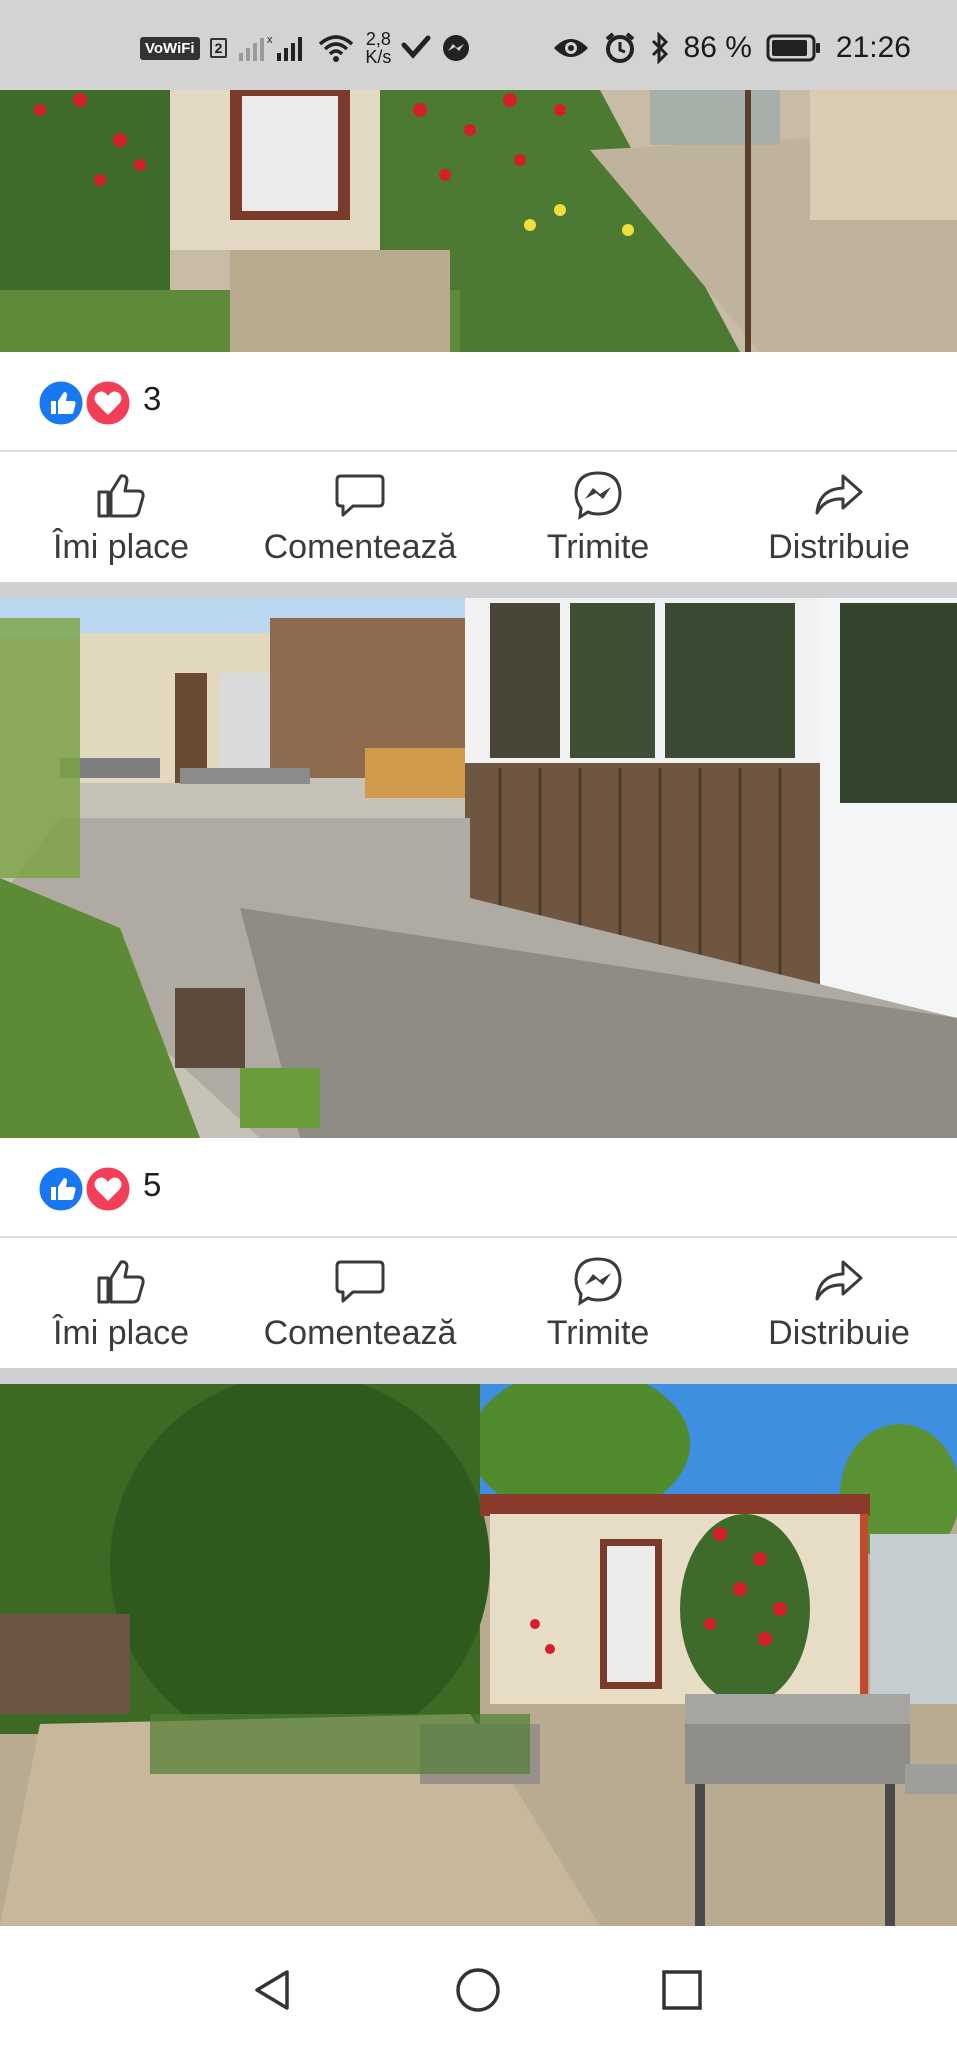 This screenshot has height=2048, width=957. I want to click on eye-icon, so click(570, 48).